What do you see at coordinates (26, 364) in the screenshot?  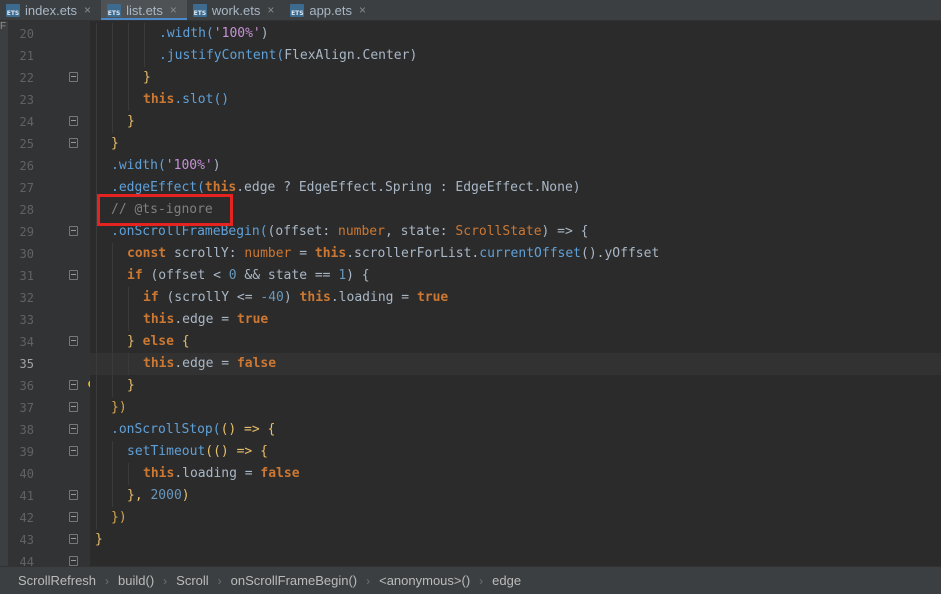 I see `line-number: 35` at bounding box center [26, 364].